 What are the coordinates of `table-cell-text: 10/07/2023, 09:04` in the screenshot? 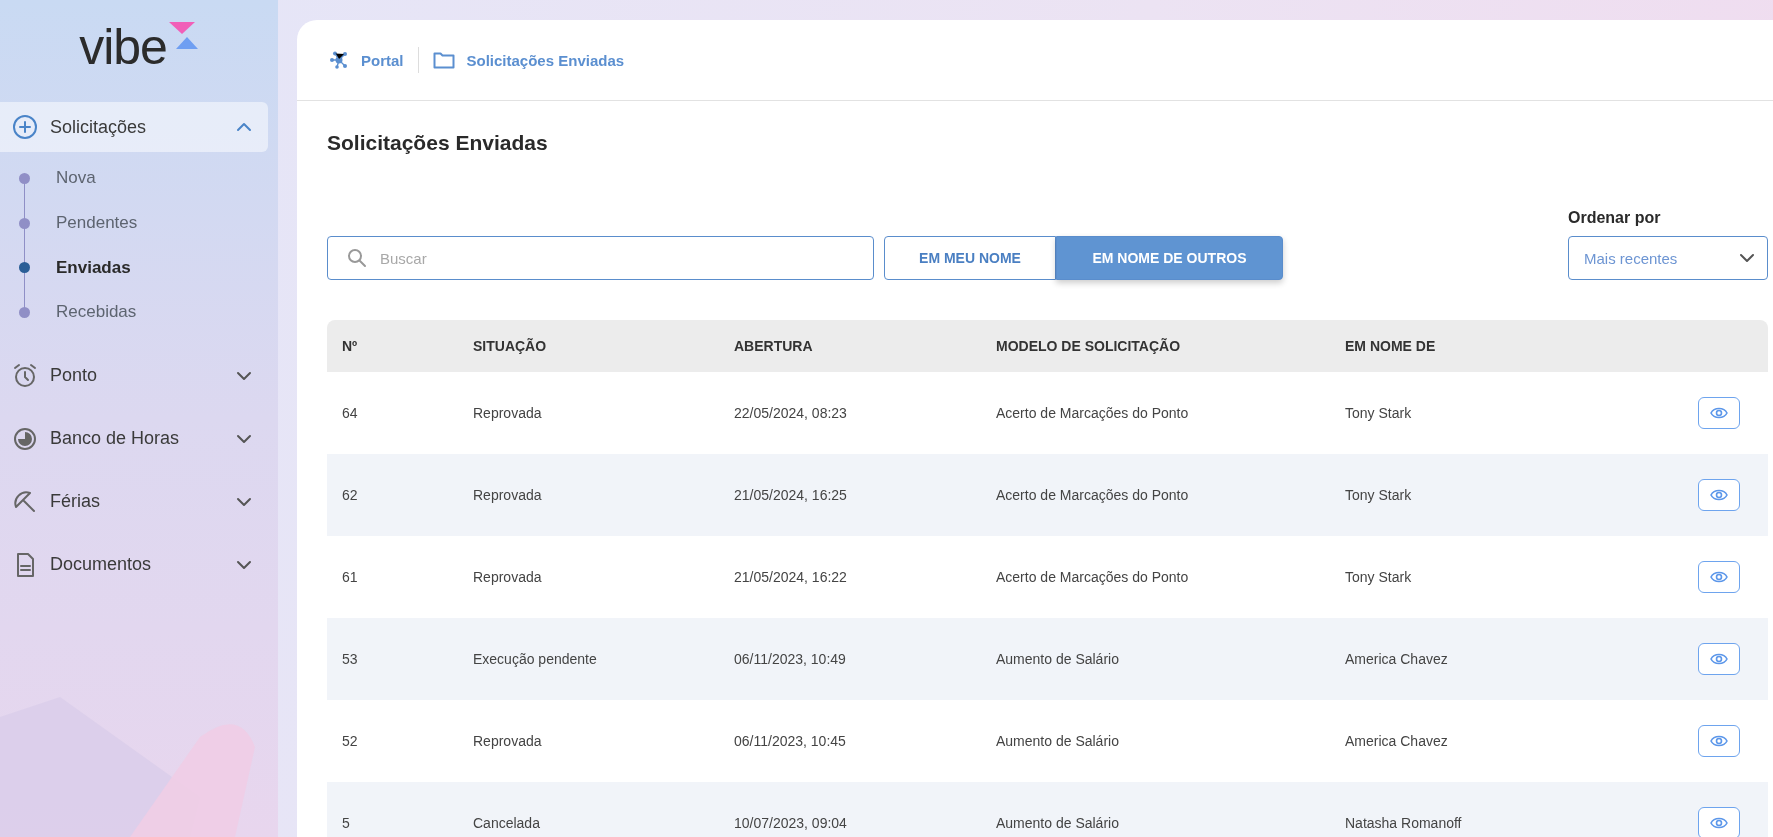 It's located at (791, 823).